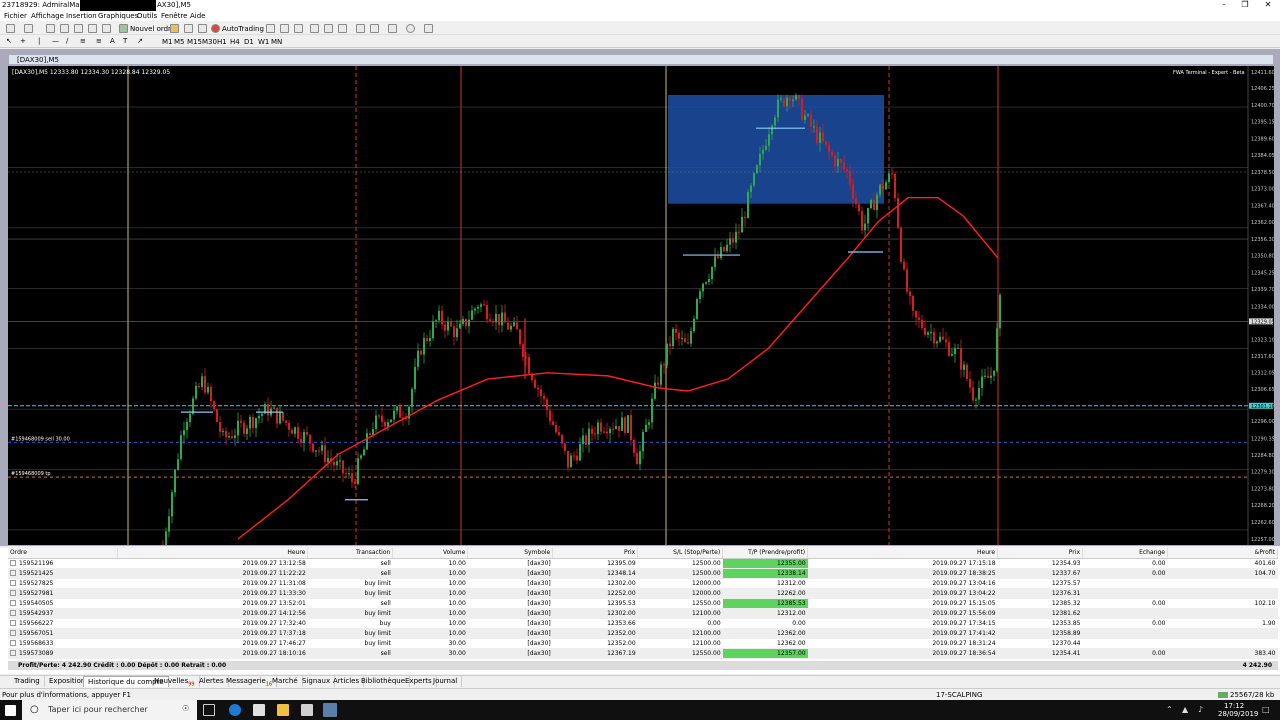 This screenshot has width=1280, height=720. Describe the element at coordinates (342, 28) in the screenshot. I see `tile-windows-icon` at that location.